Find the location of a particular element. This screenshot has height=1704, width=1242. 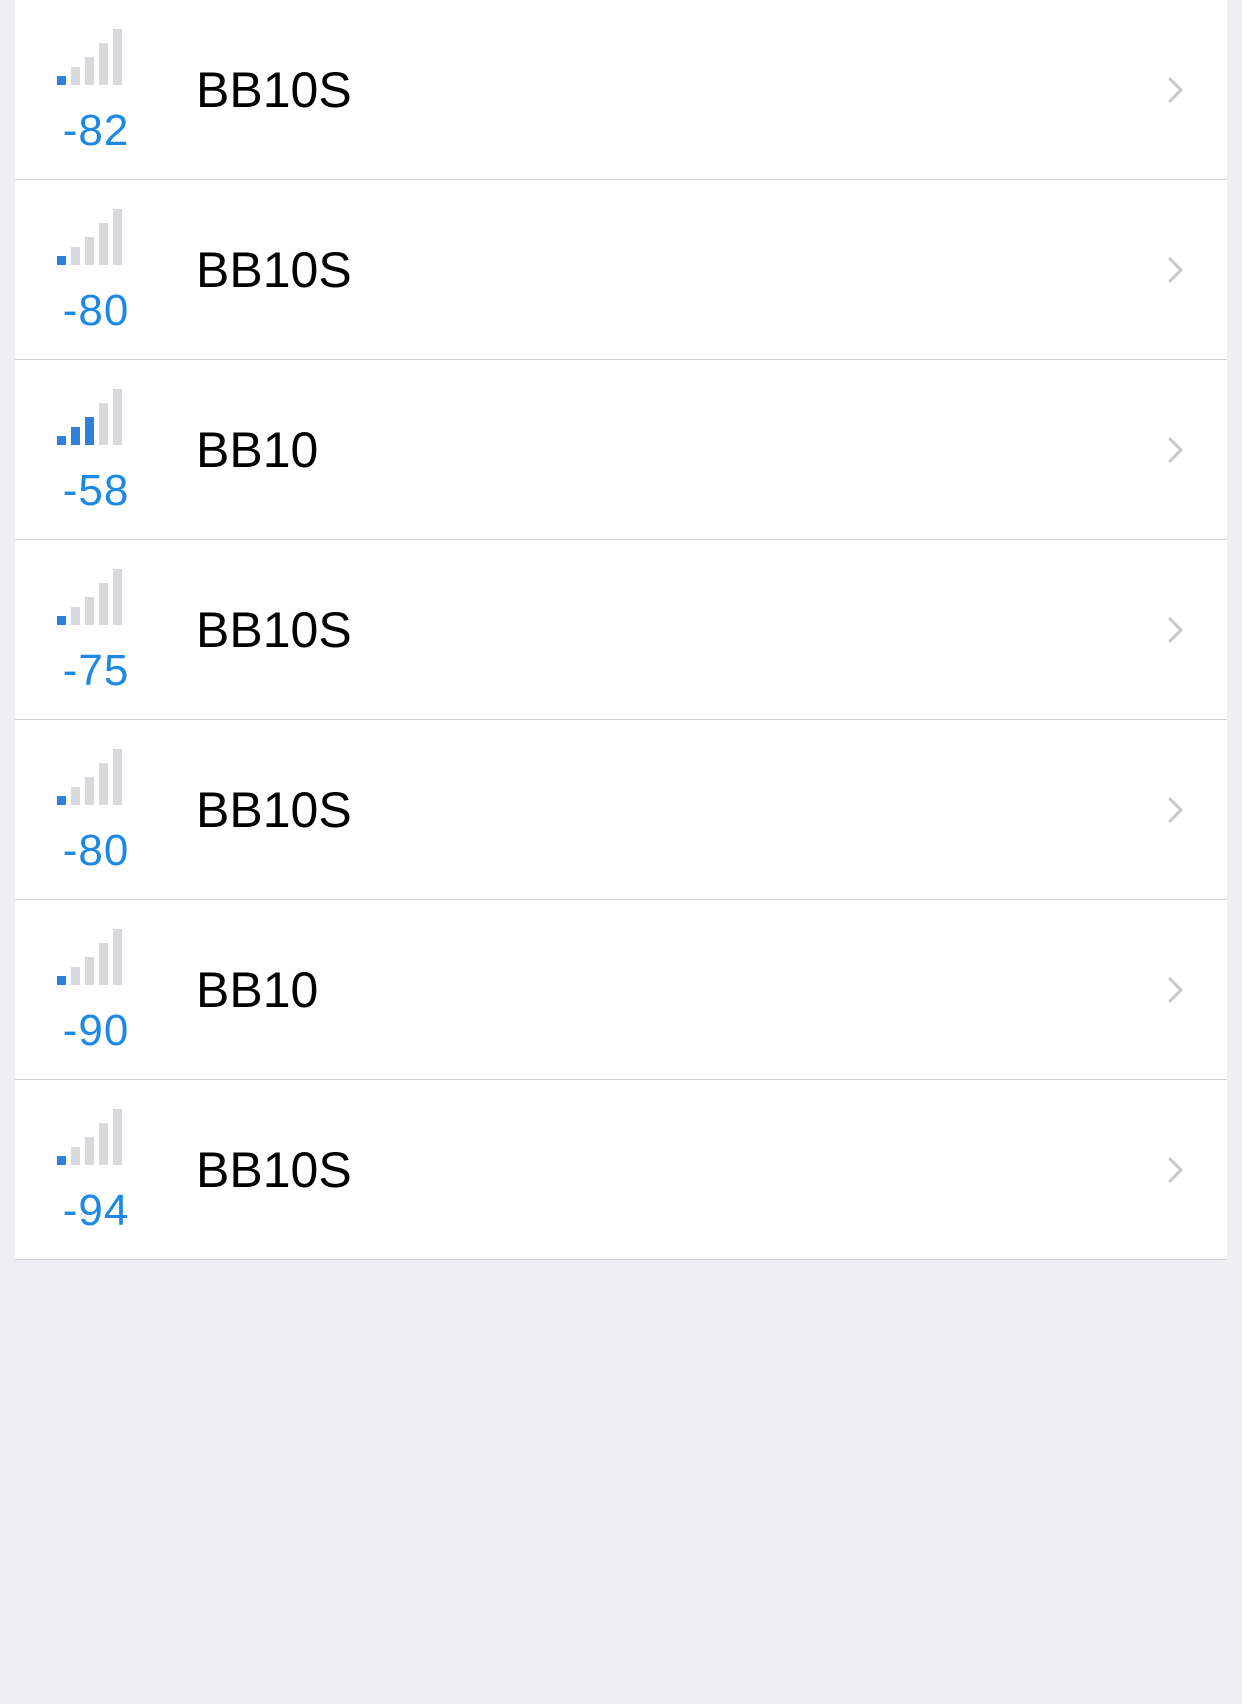

signal-indicator: -58 is located at coordinates (90, 449).